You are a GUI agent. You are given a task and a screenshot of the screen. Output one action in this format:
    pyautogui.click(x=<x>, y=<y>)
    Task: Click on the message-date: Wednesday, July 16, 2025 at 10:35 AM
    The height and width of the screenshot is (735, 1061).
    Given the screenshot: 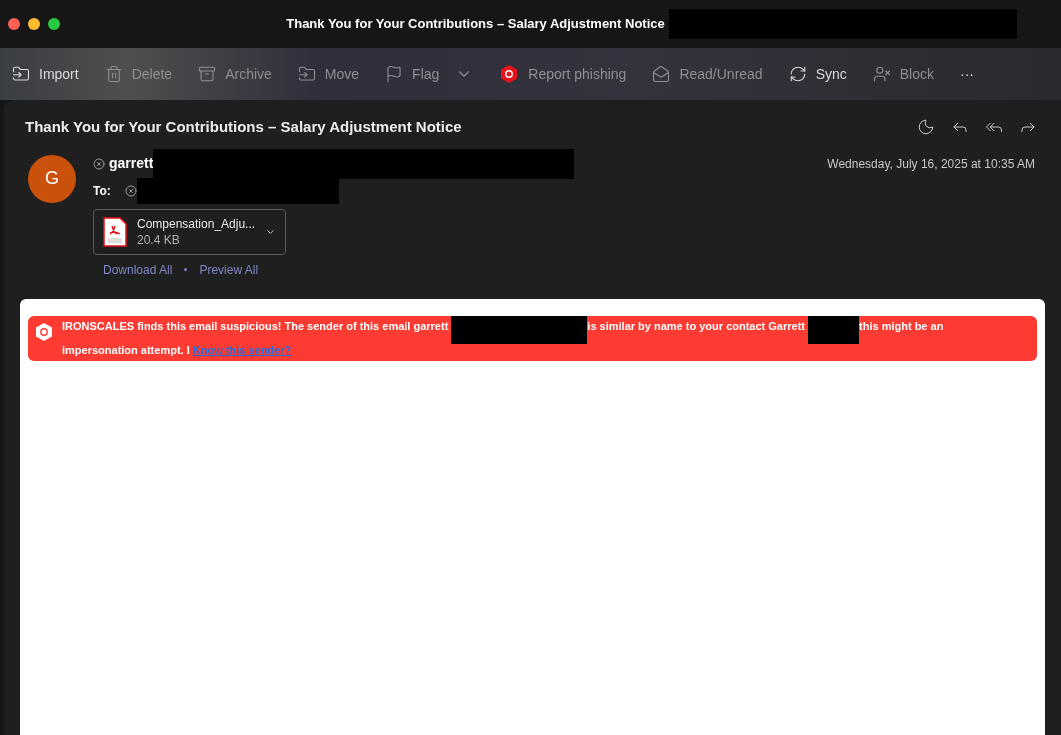 What is the action you would take?
    pyautogui.click(x=931, y=164)
    